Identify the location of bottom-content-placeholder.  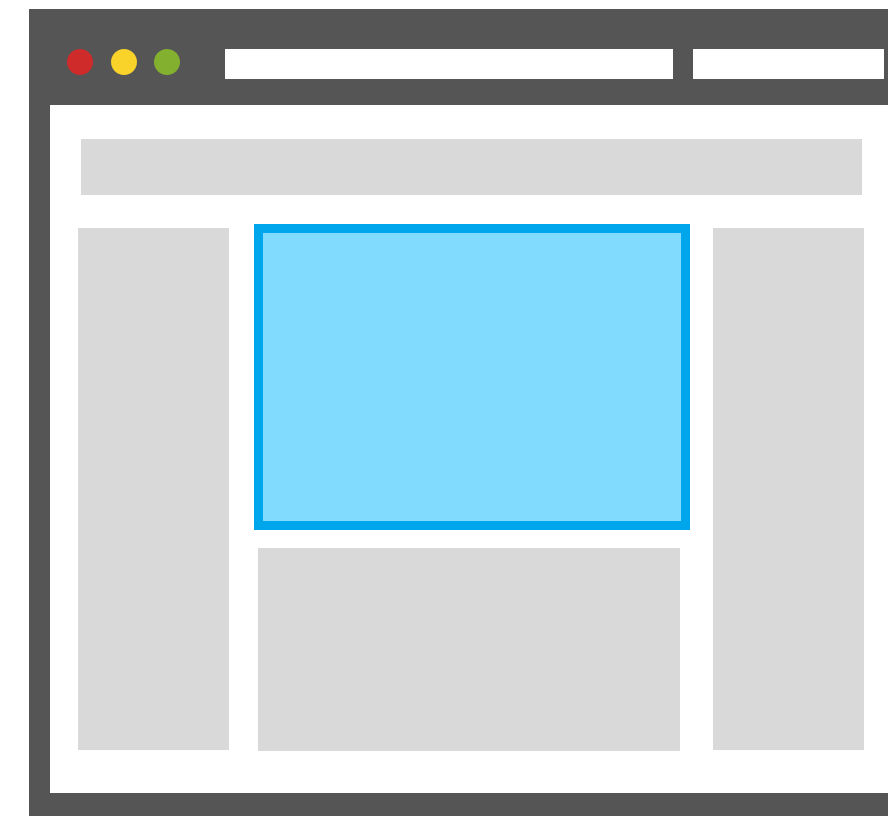
(469, 649).